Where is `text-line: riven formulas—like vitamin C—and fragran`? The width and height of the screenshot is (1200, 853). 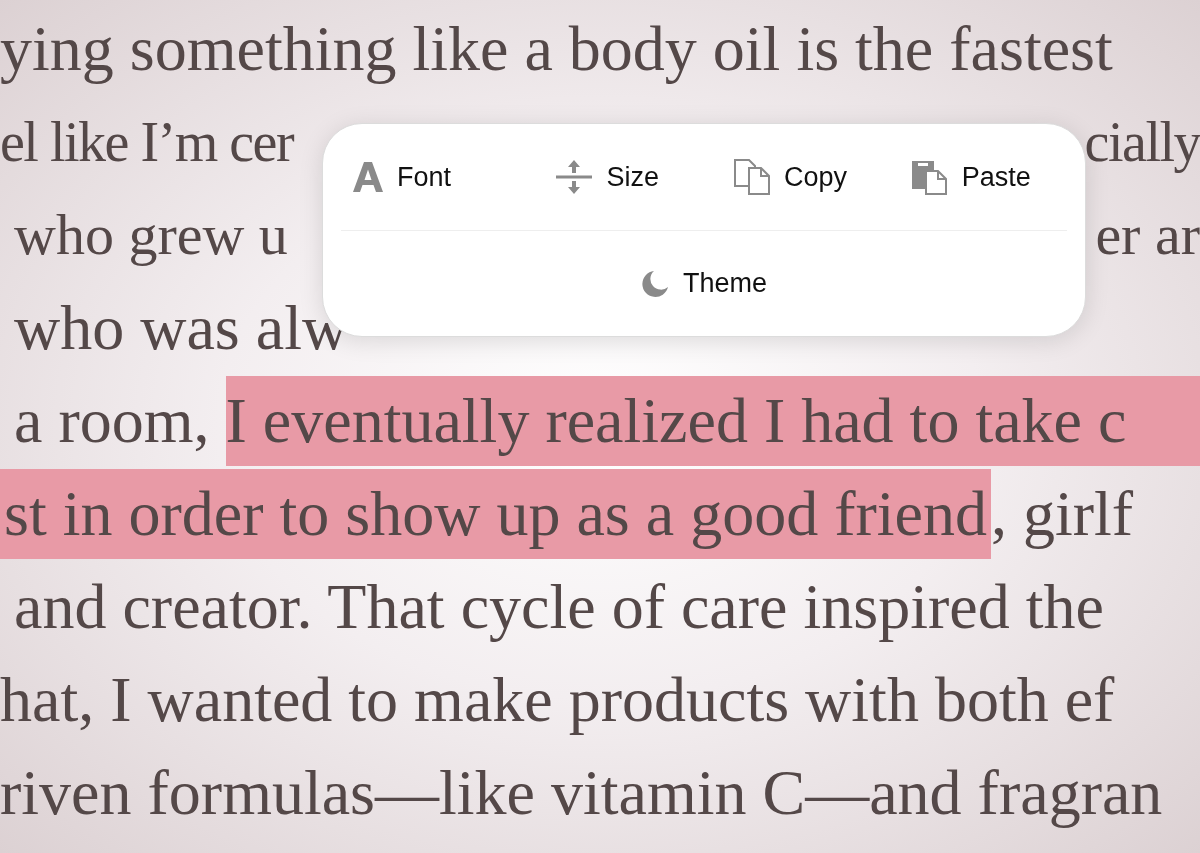
text-line: riven formulas—like vitamin C—and fragran is located at coordinates (581, 792).